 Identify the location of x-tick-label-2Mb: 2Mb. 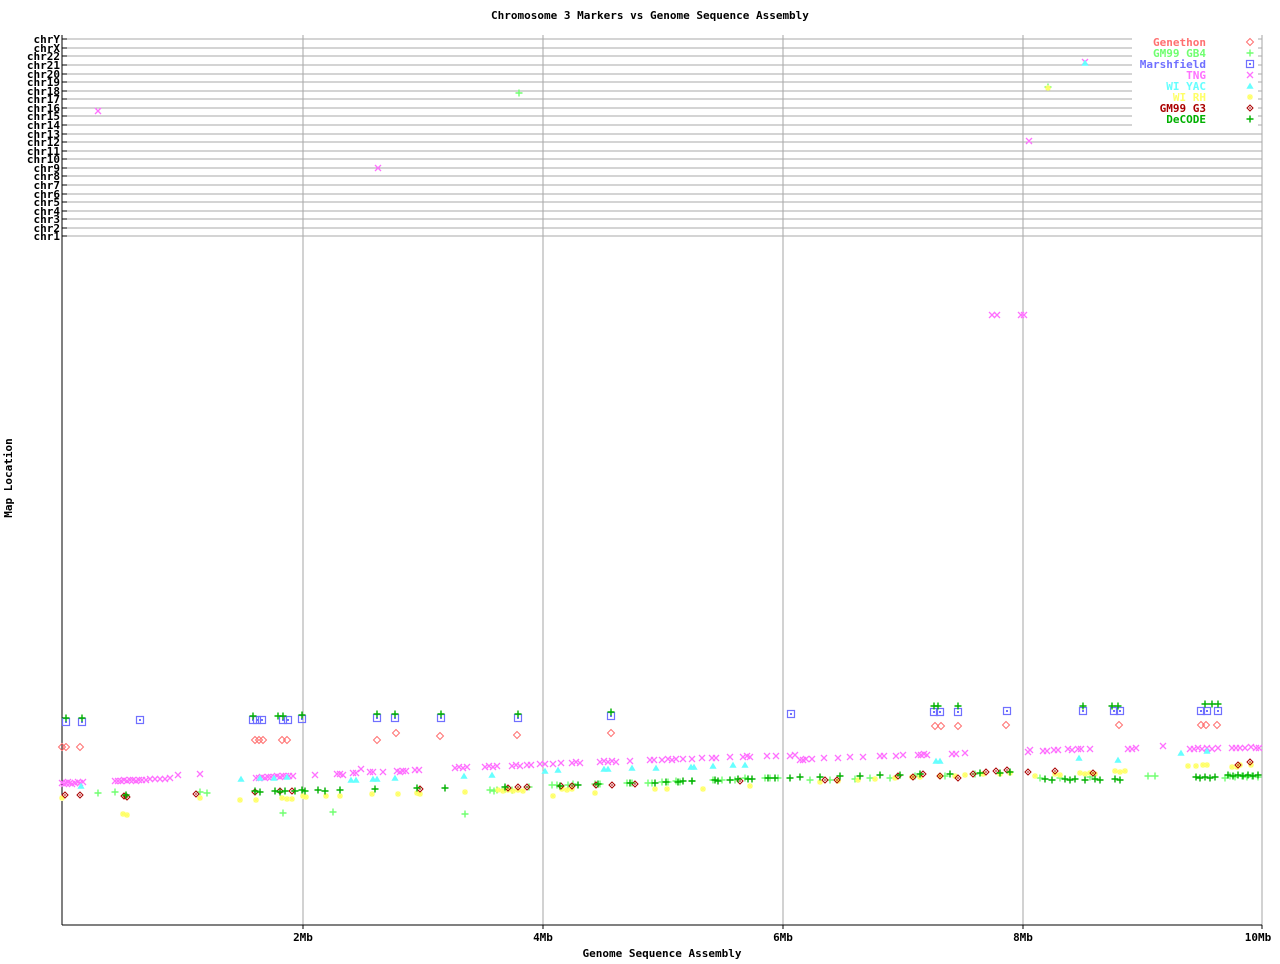
(303, 937).